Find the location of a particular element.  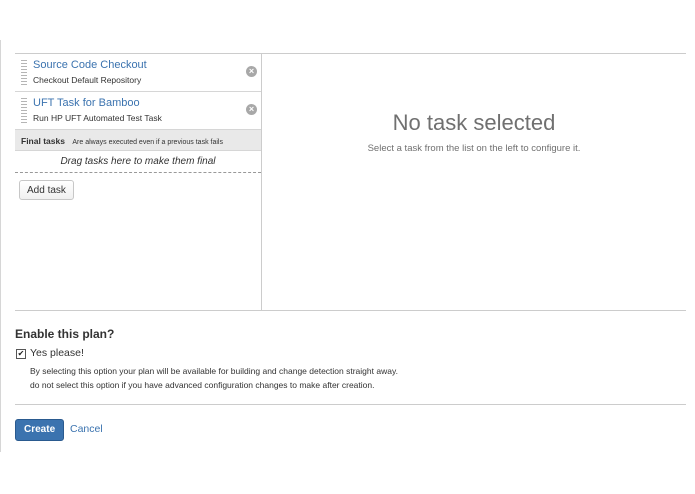

final-tasks-drop-zone: Drag tasks here to make them final is located at coordinates (138, 162).